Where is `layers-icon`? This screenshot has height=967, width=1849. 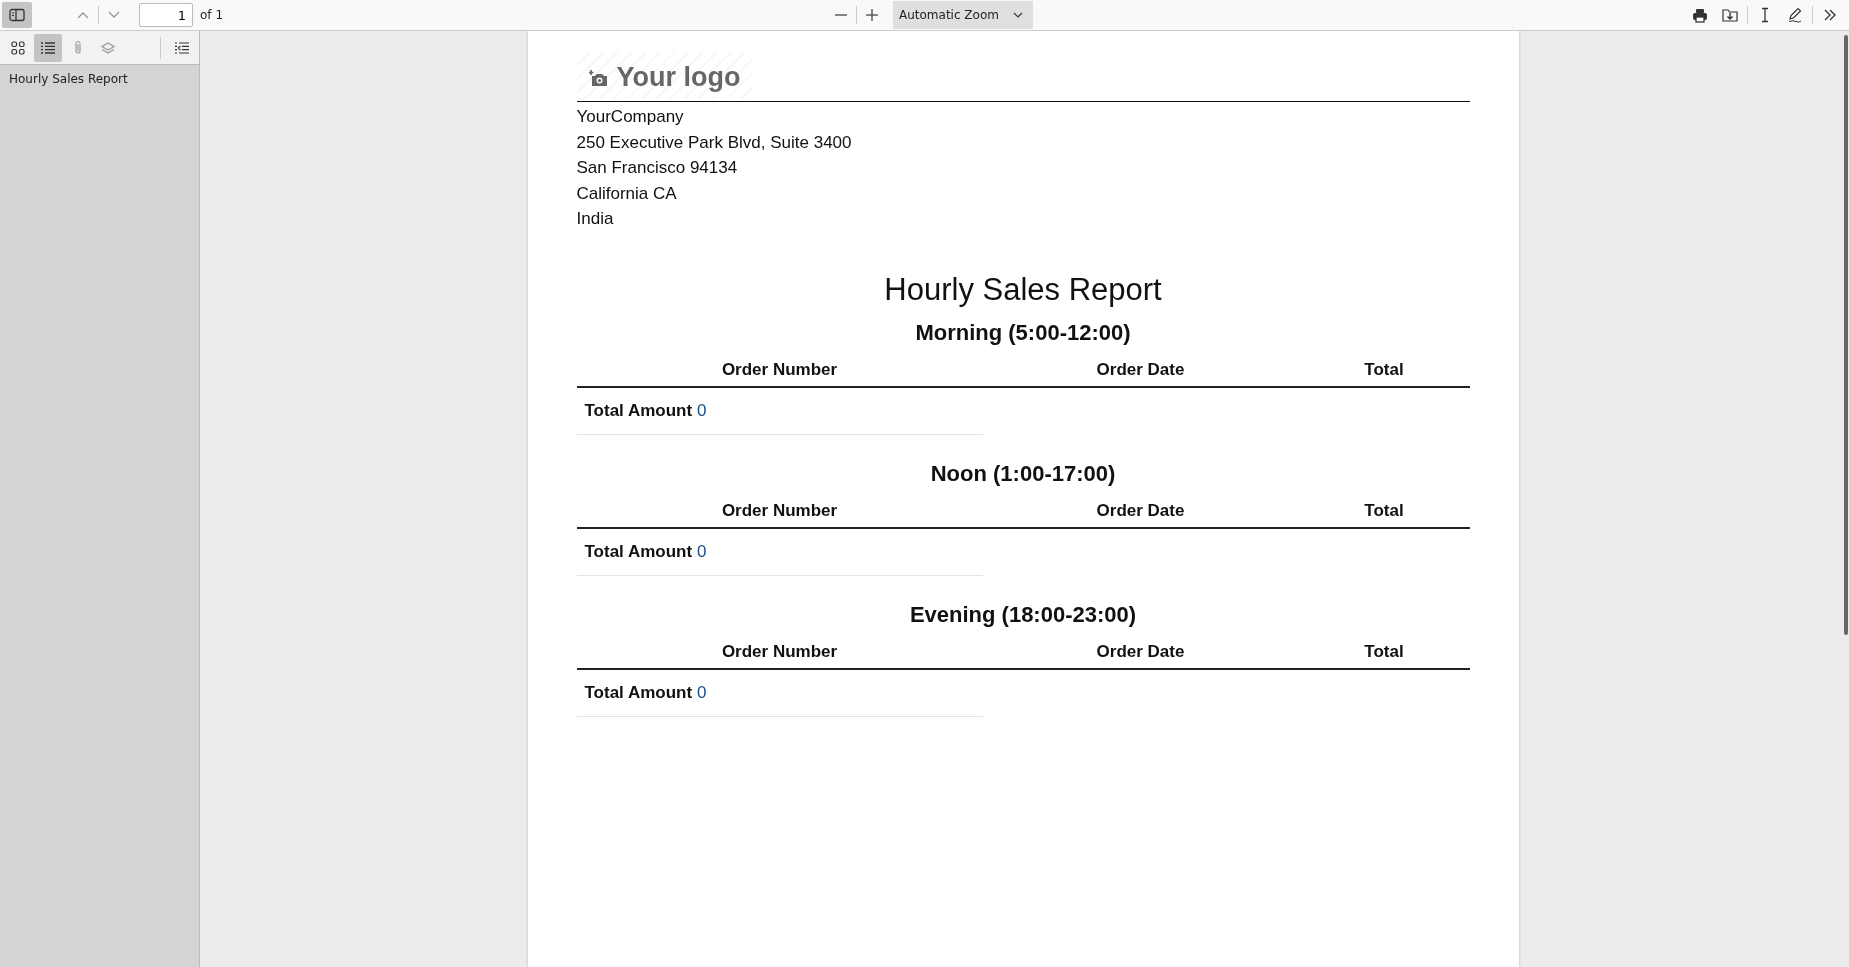
layers-icon is located at coordinates (108, 47).